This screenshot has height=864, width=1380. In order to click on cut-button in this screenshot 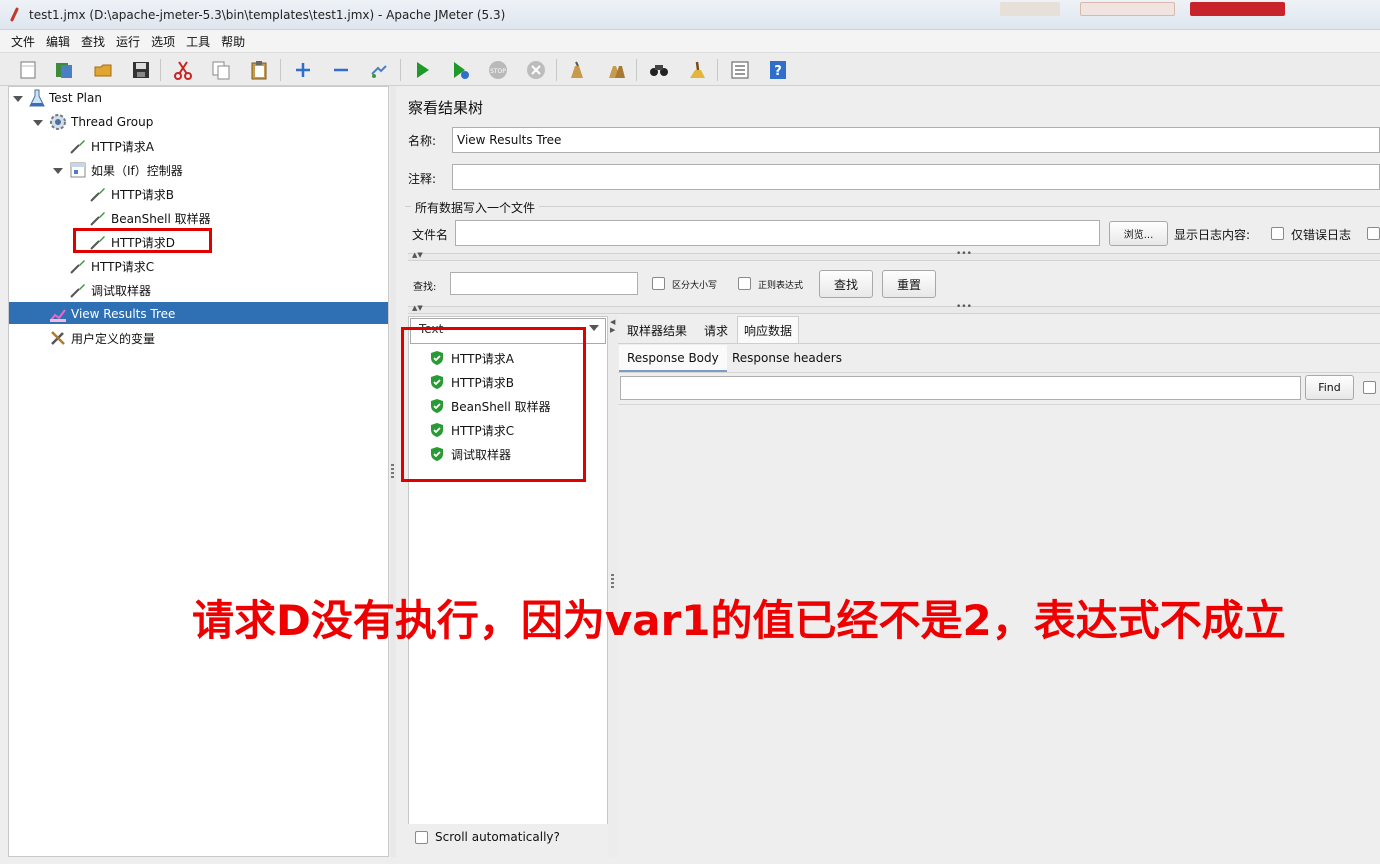, I will do `click(183, 70)`.